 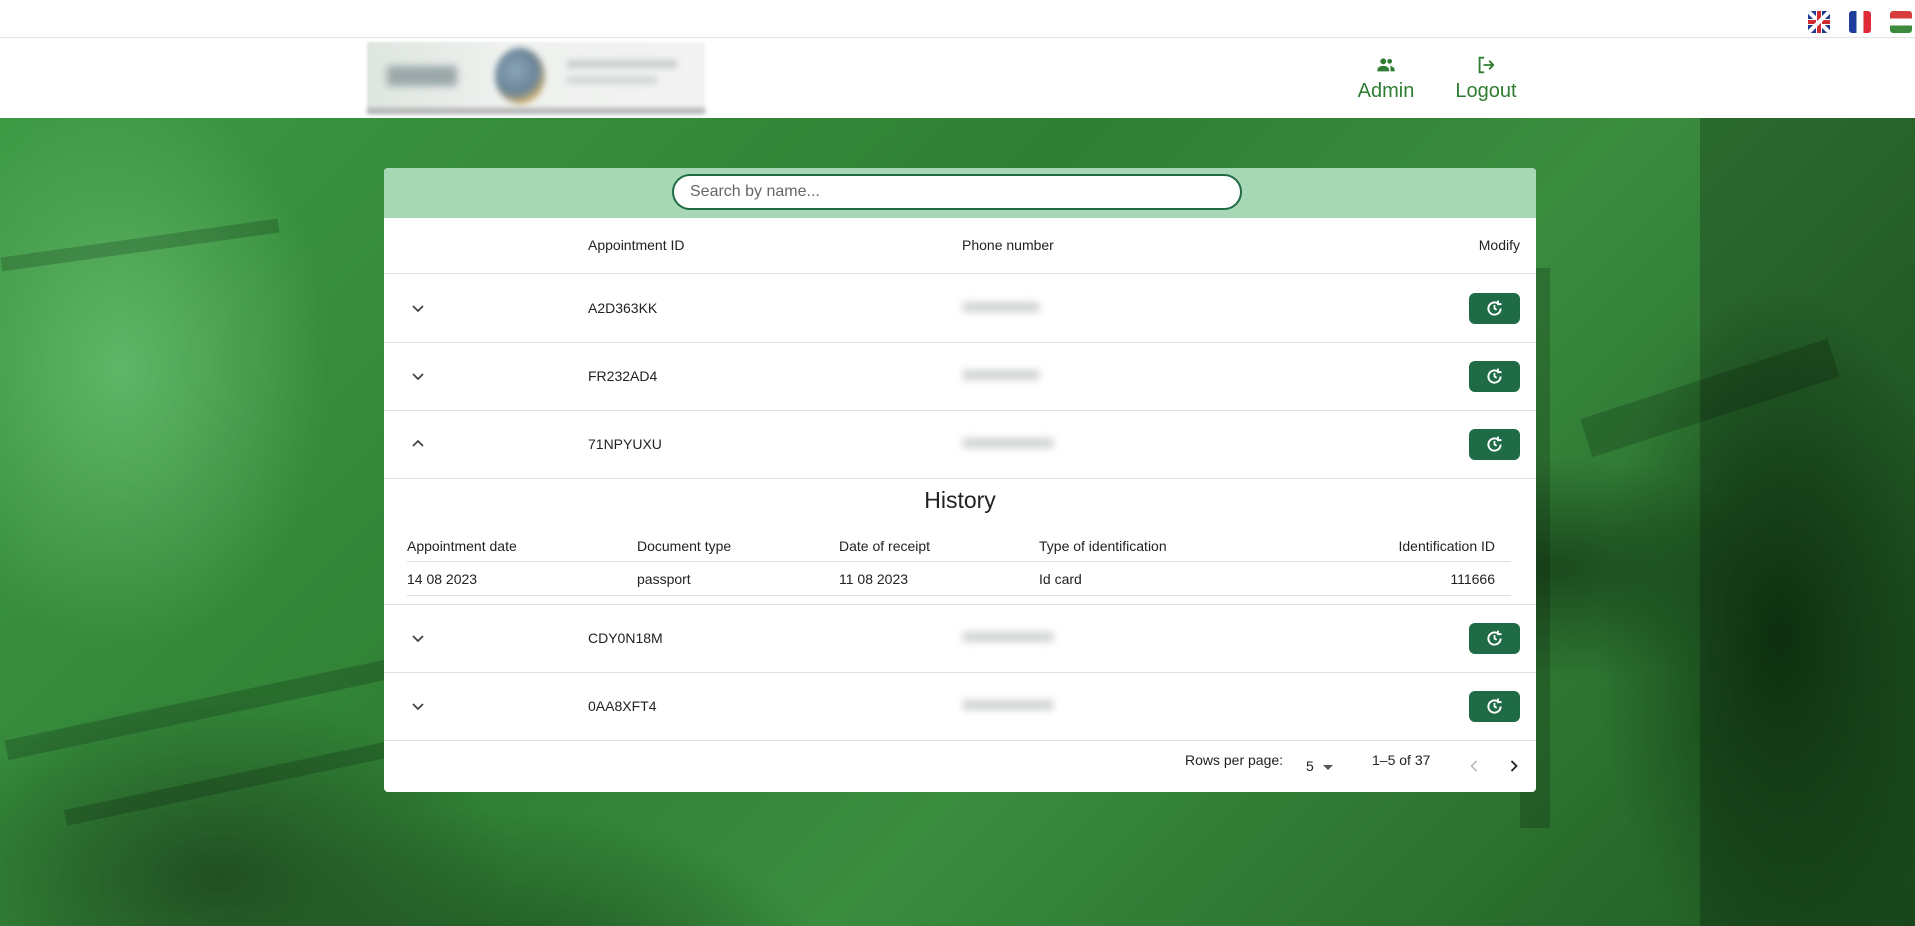 I want to click on document-type-header: Document type, so click(x=684, y=546).